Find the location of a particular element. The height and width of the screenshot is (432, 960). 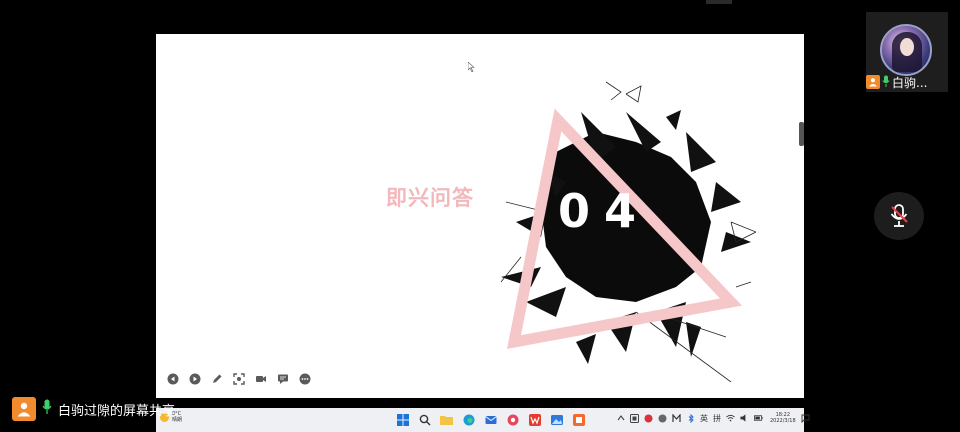

notification-icon is located at coordinates (805, 418).